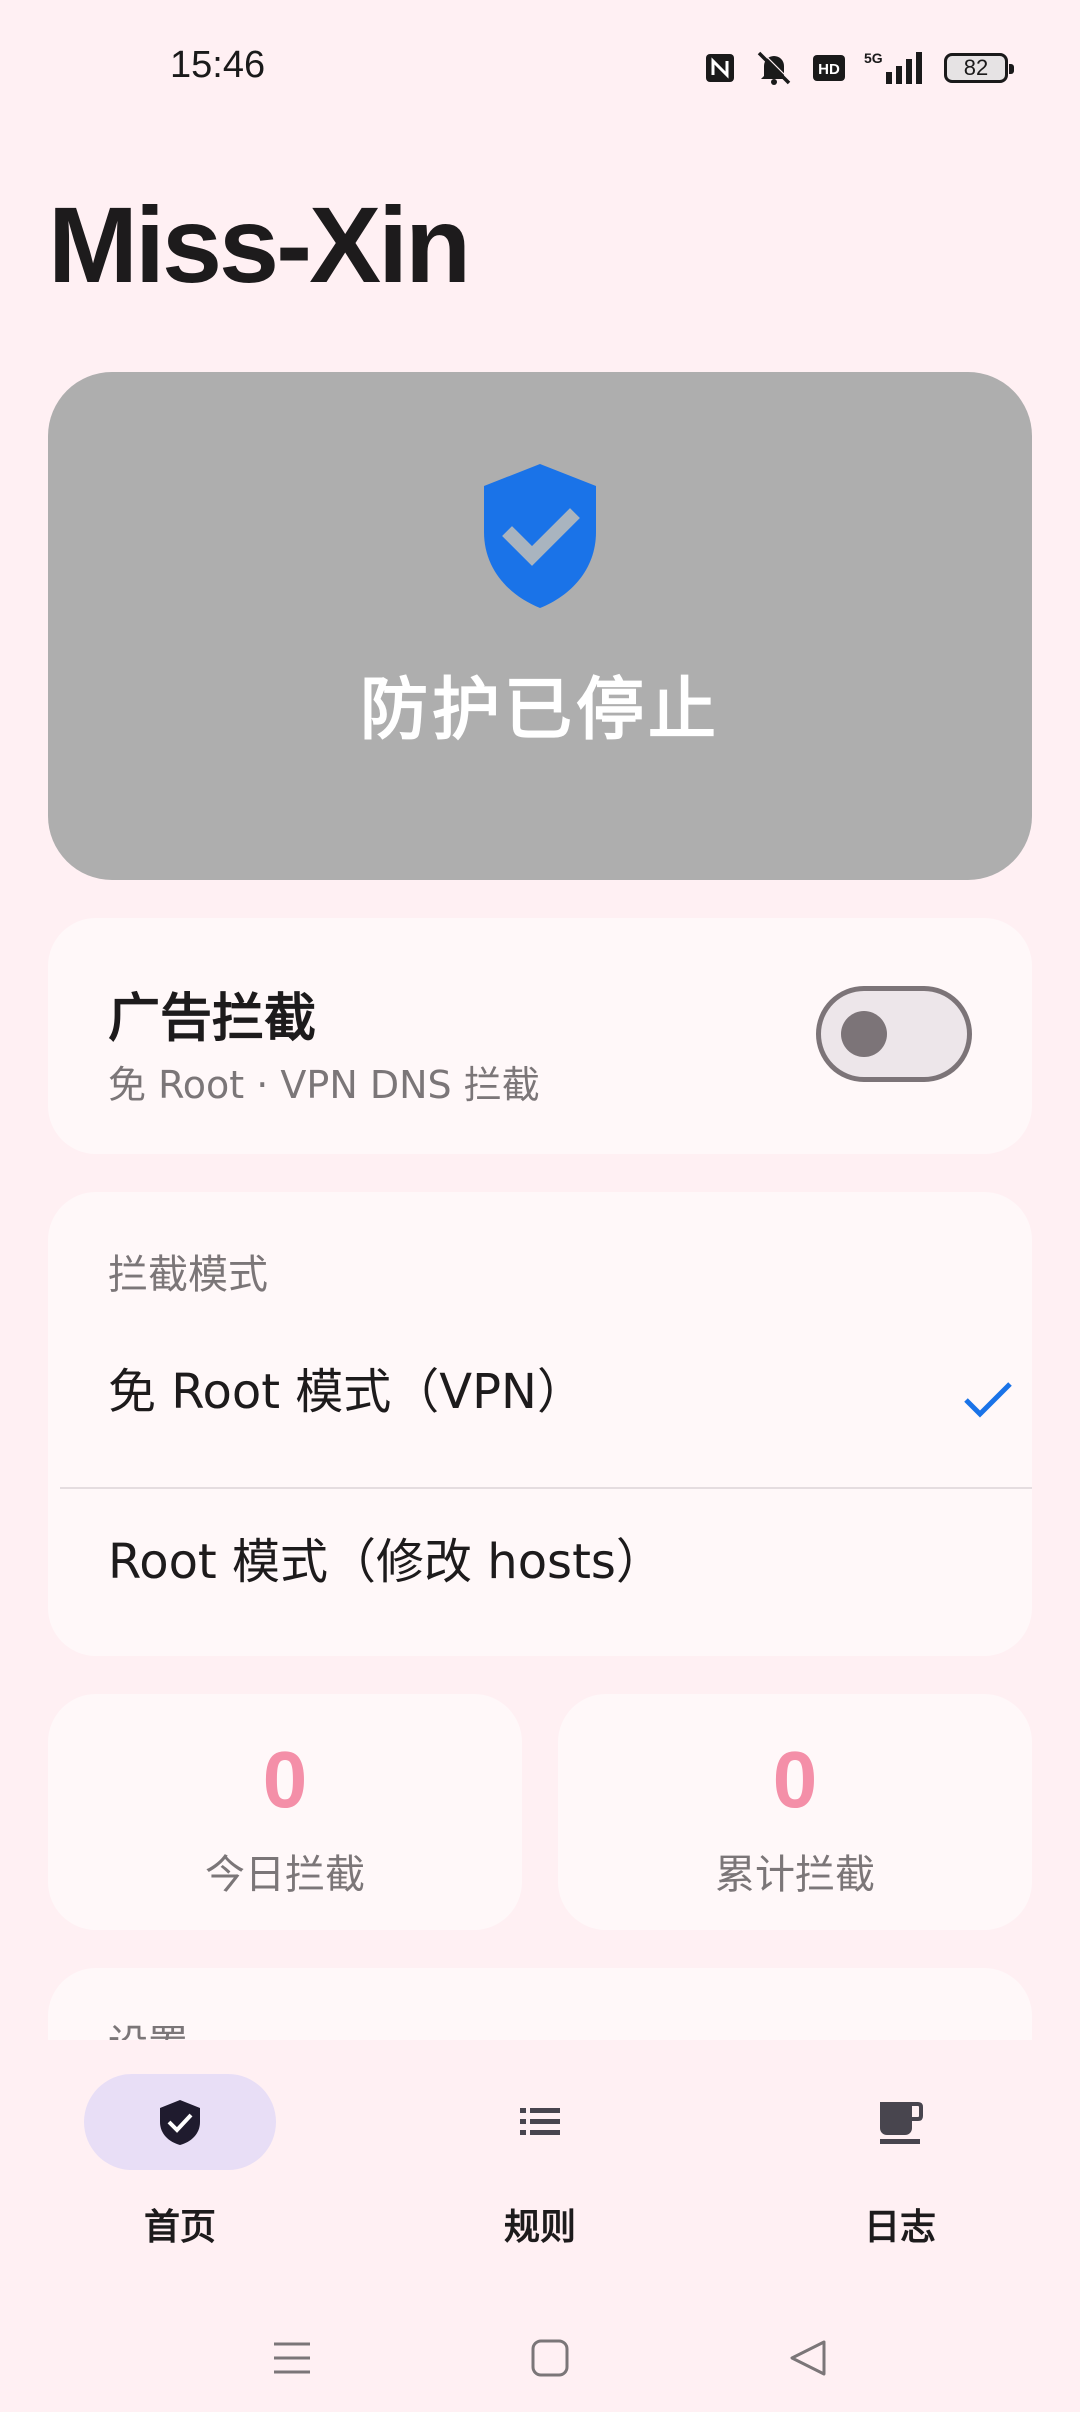 Image resolution: width=1080 pixels, height=2412 pixels. What do you see at coordinates (900, 2174) in the screenshot?
I see `nav-item-logs: 日志` at bounding box center [900, 2174].